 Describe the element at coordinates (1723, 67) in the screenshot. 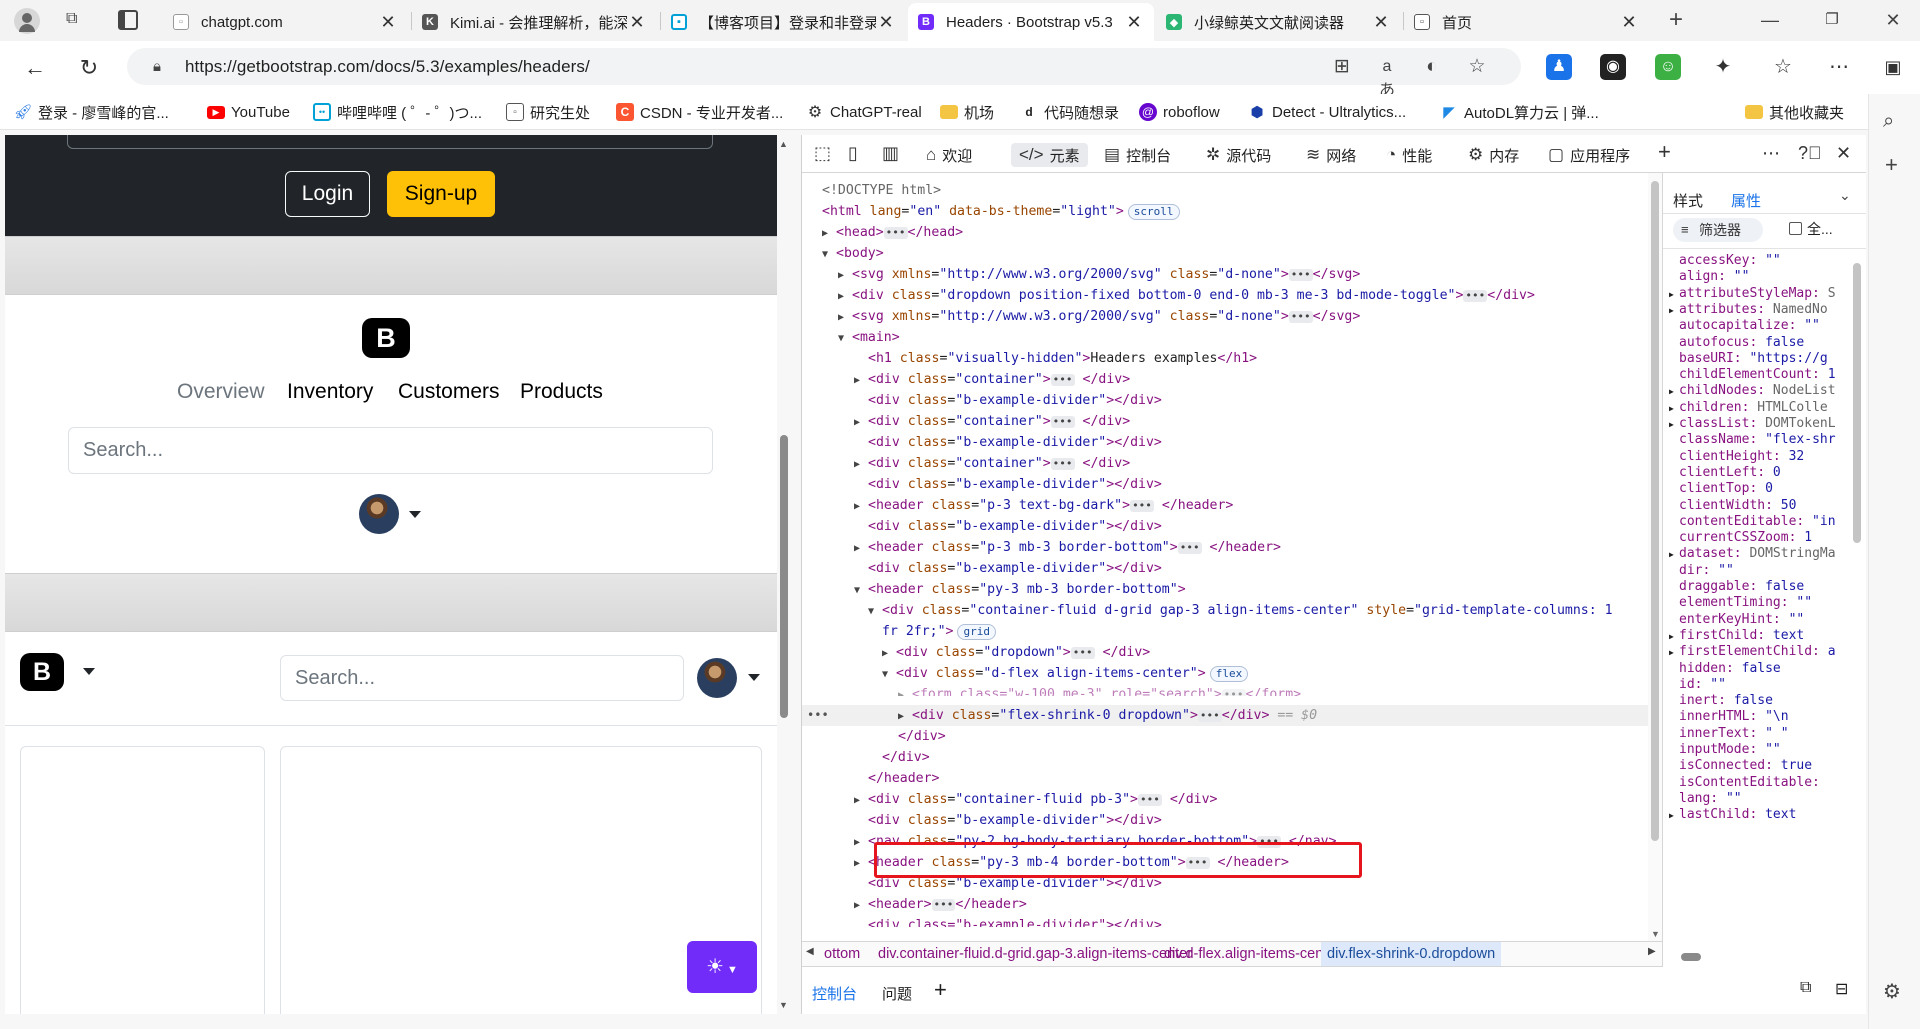

I see `extensions-puzzle-icon: ✦` at that location.